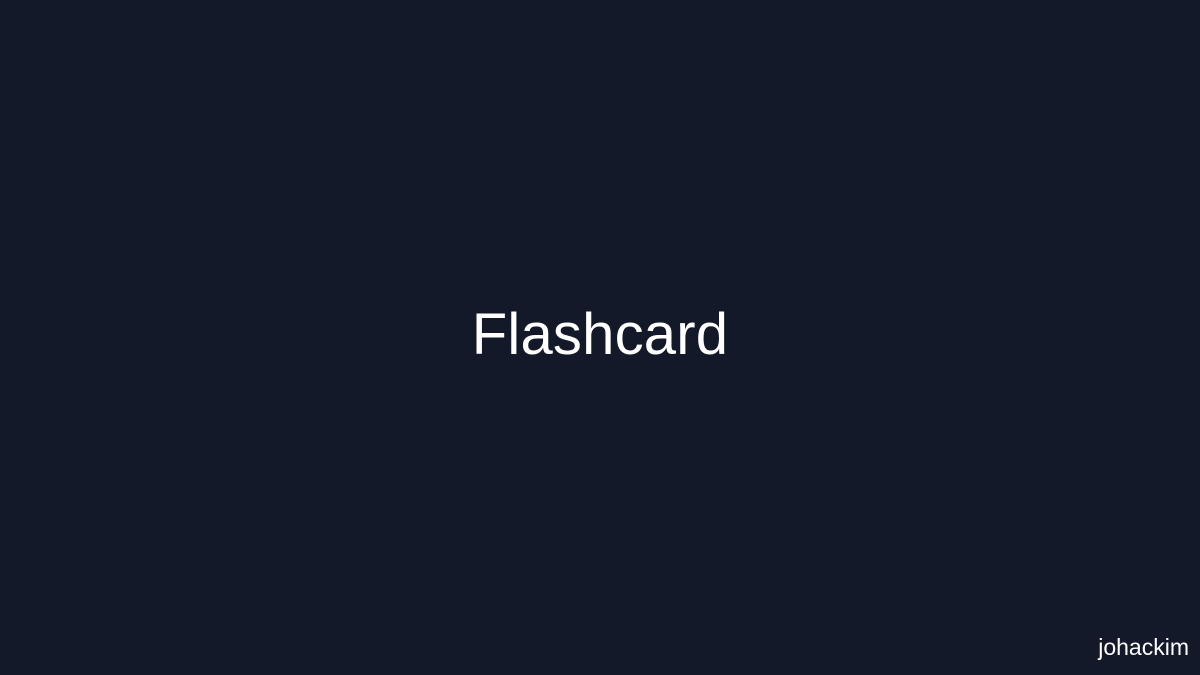 This screenshot has height=675, width=1200. I want to click on page-title: Flashcard, so click(600, 334).